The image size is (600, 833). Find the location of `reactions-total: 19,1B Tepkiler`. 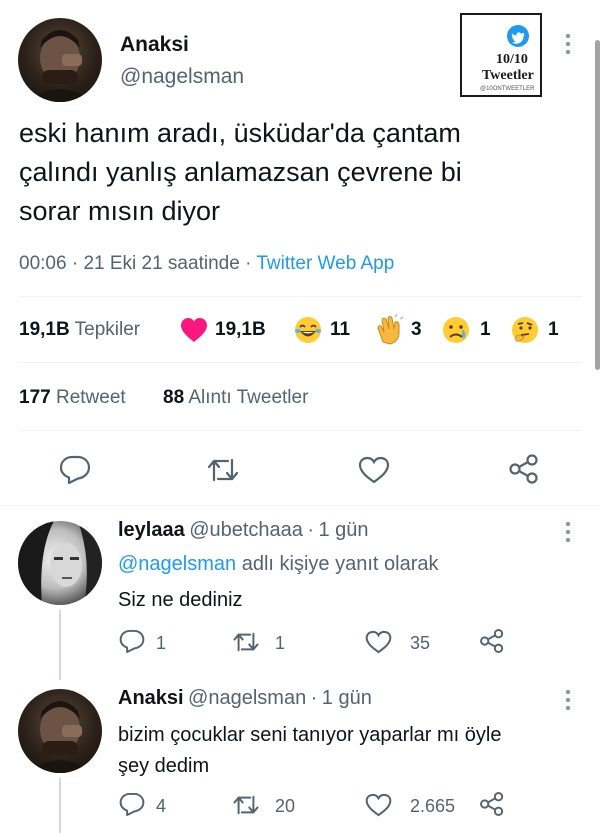

reactions-total: 19,1B Tepkiler is located at coordinates (79, 330).